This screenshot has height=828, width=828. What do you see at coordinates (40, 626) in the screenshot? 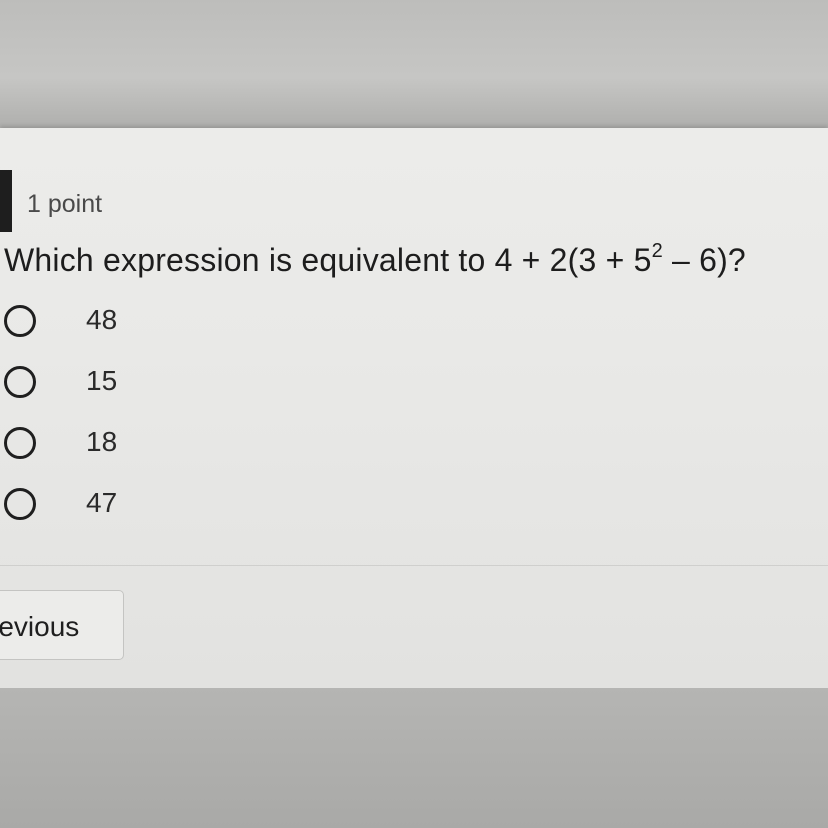
I see `previous-button-label: revious` at bounding box center [40, 626].